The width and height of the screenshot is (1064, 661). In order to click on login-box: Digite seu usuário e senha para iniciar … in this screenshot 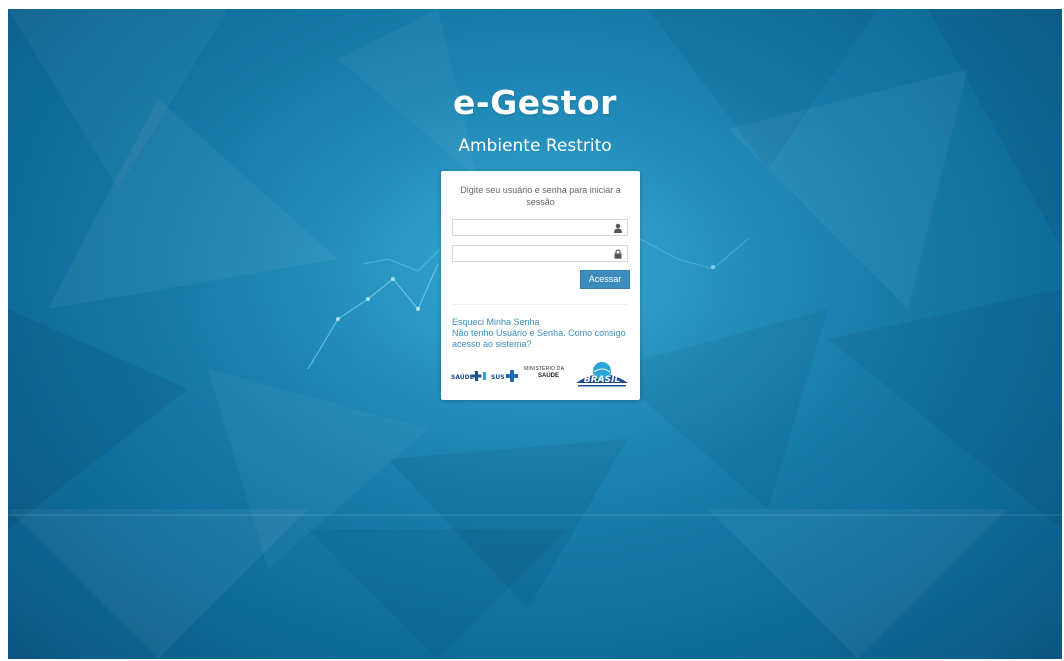, I will do `click(540, 285)`.